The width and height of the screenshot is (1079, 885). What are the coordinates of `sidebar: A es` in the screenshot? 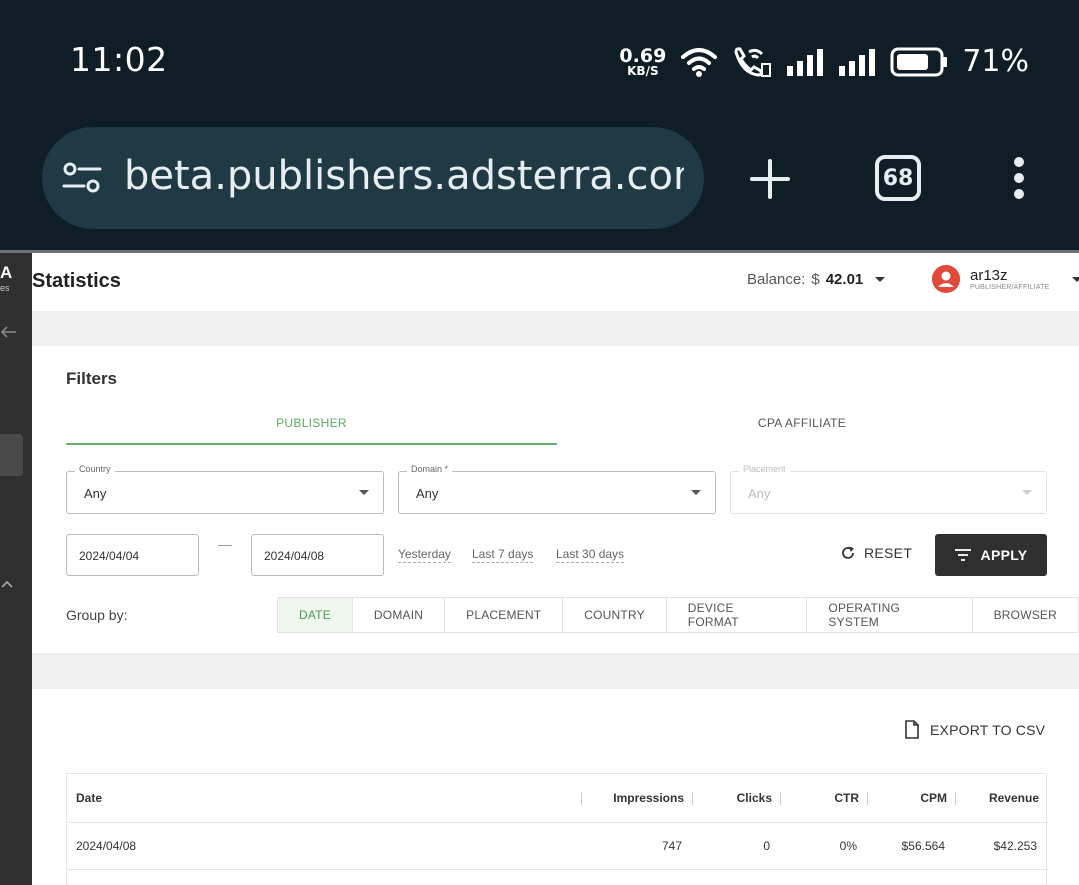 It's located at (16, 569).